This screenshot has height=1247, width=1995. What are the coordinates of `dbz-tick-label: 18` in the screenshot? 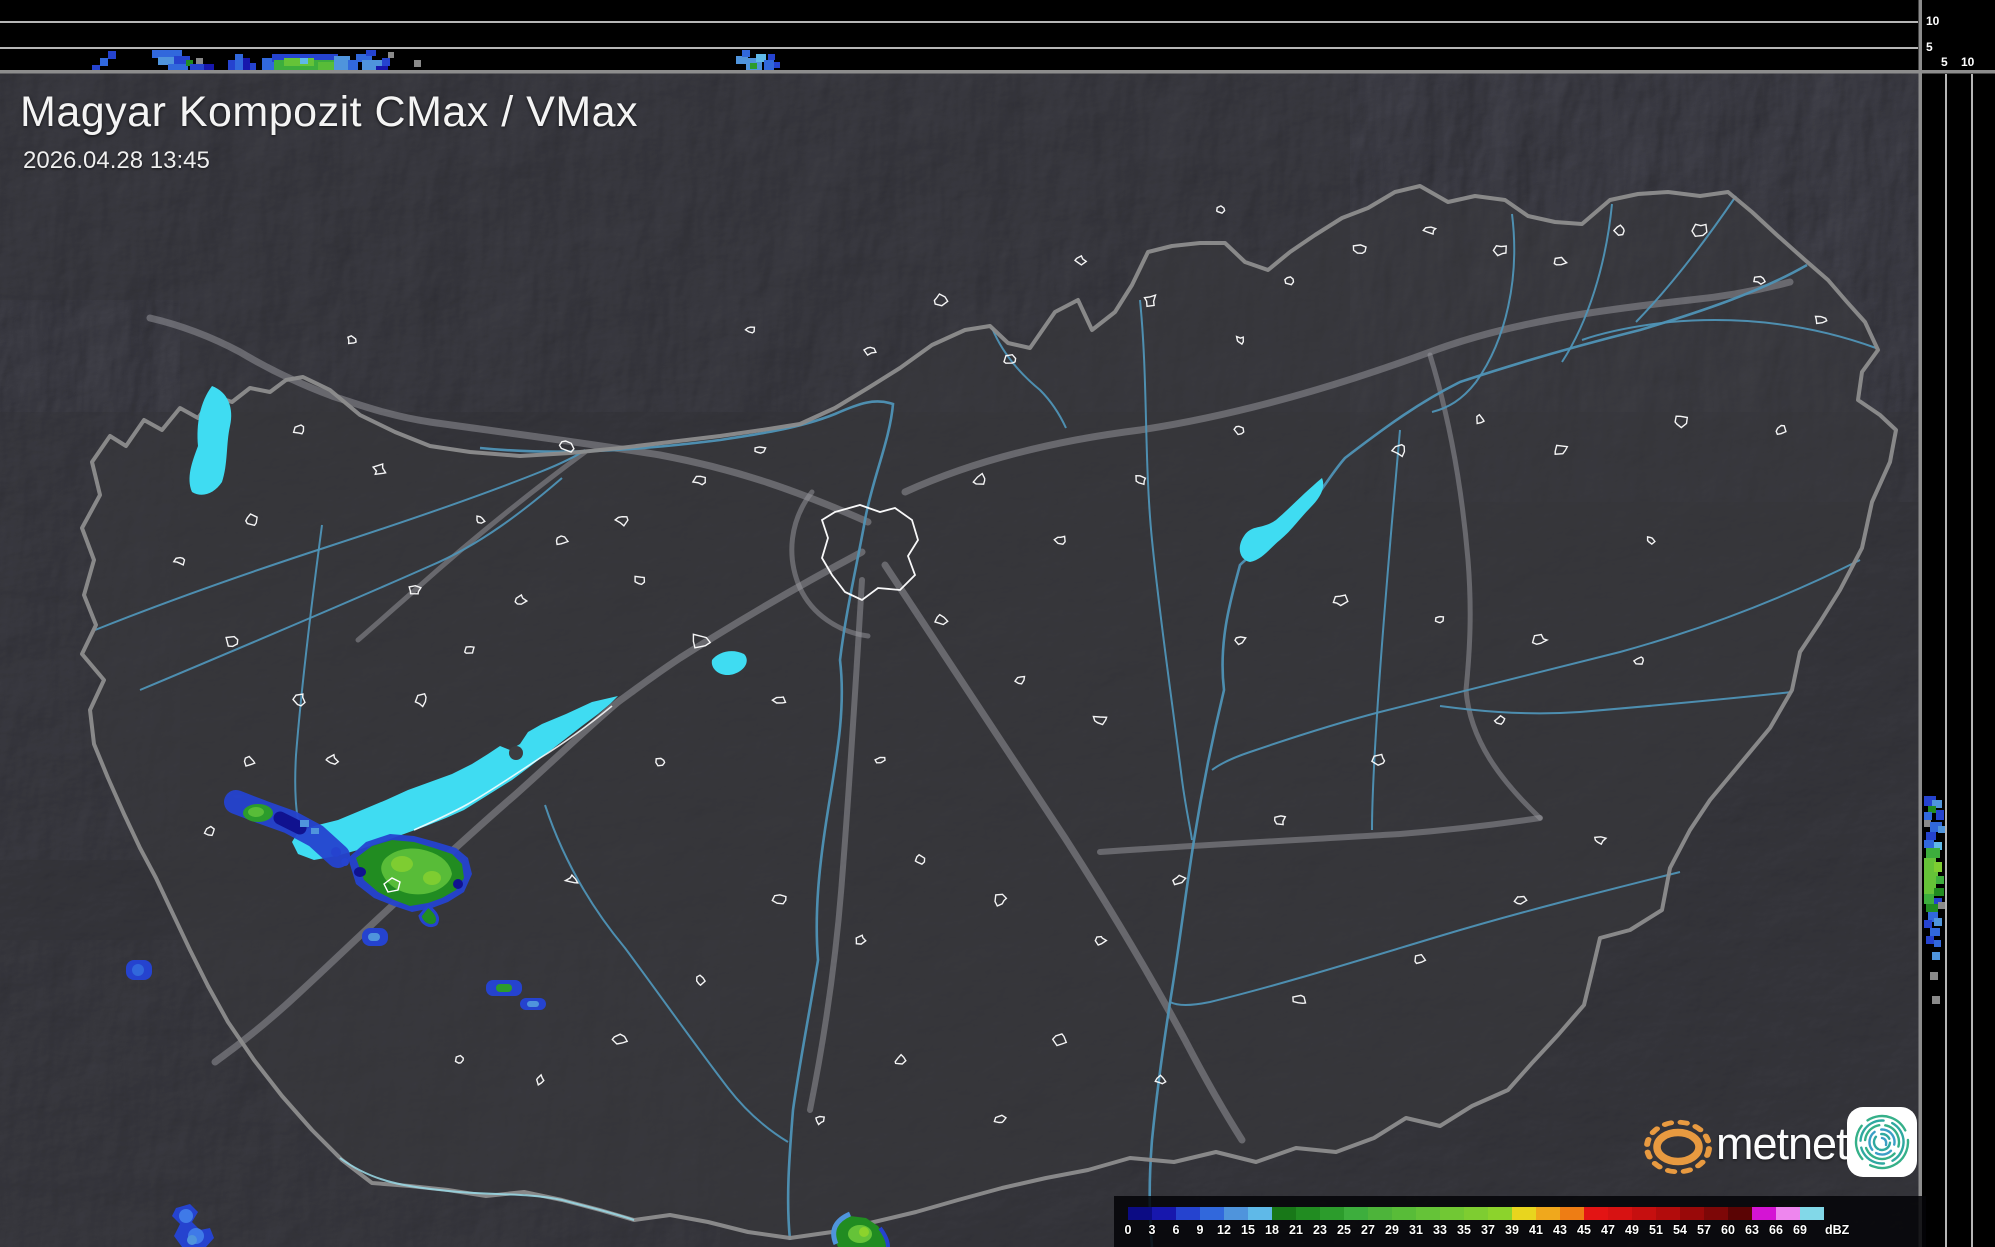 It's located at (1272, 1230).